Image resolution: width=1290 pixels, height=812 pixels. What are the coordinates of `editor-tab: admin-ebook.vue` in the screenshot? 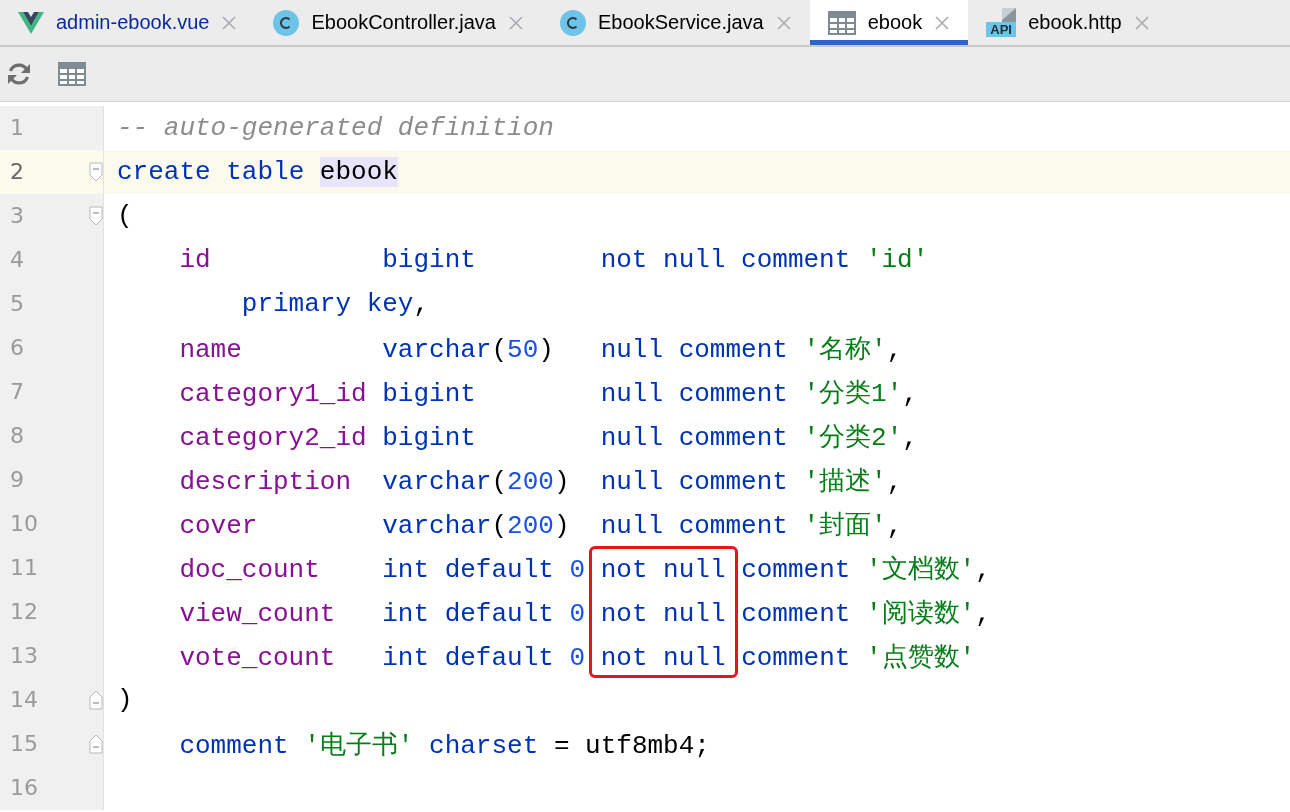 It's located at (128, 22).